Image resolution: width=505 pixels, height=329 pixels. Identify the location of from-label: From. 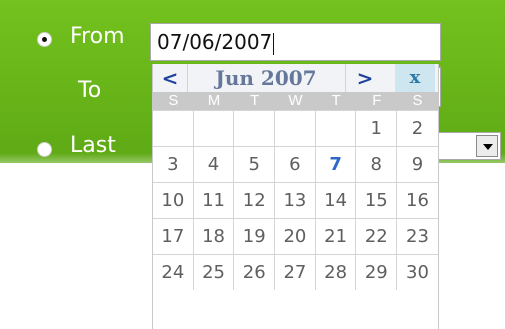
(97, 36).